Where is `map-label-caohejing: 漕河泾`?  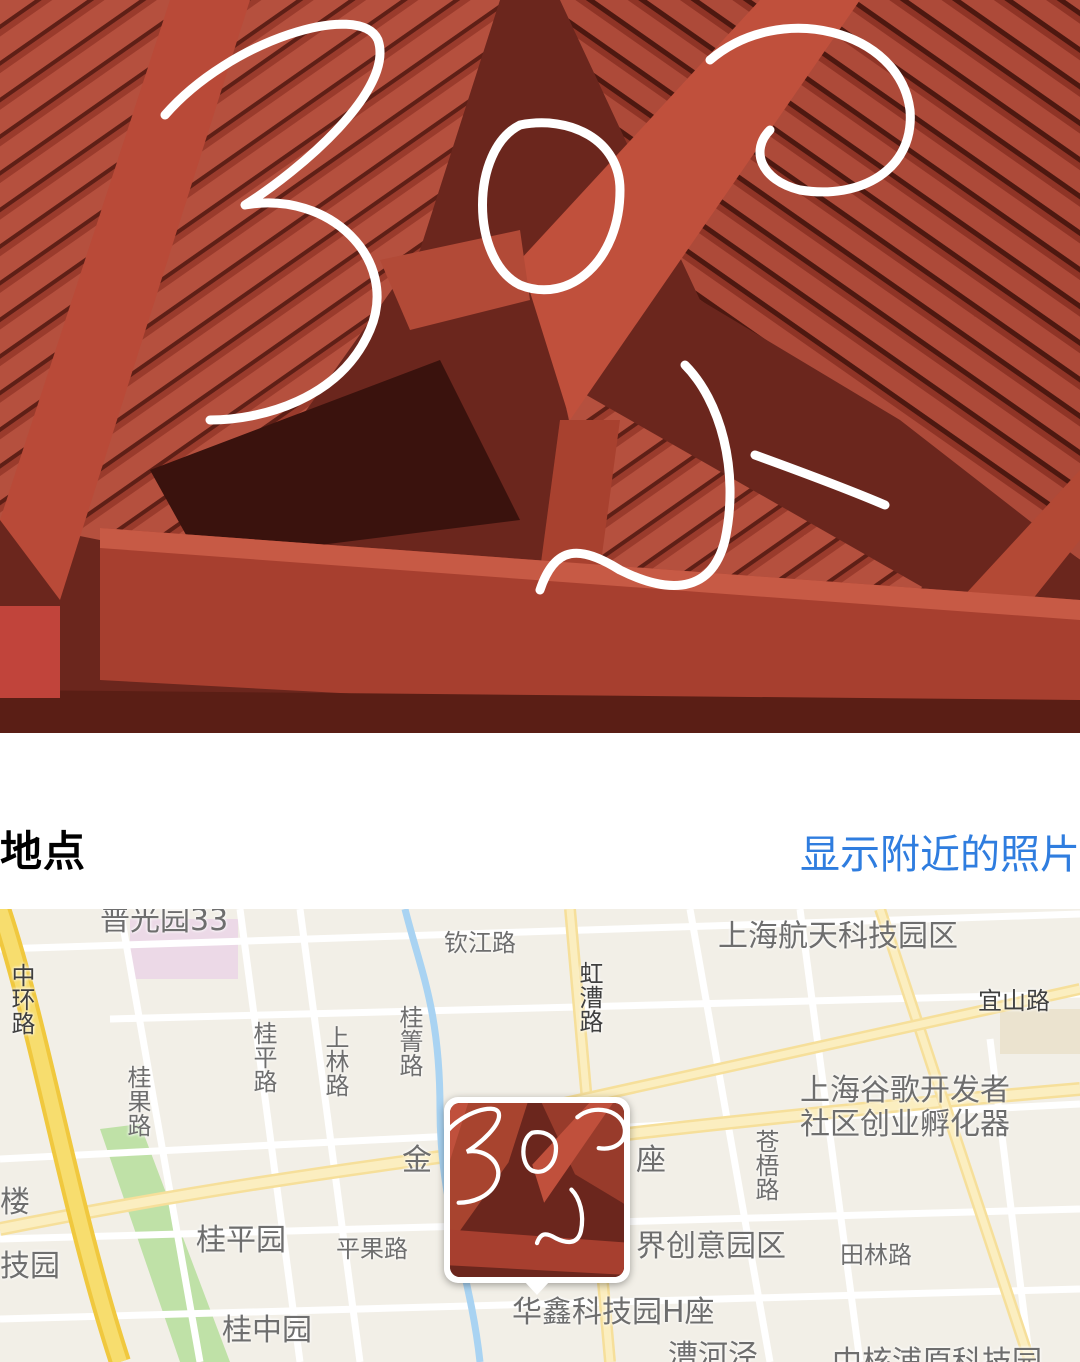 map-label-caohejing: 漕河泾 is located at coordinates (713, 1350).